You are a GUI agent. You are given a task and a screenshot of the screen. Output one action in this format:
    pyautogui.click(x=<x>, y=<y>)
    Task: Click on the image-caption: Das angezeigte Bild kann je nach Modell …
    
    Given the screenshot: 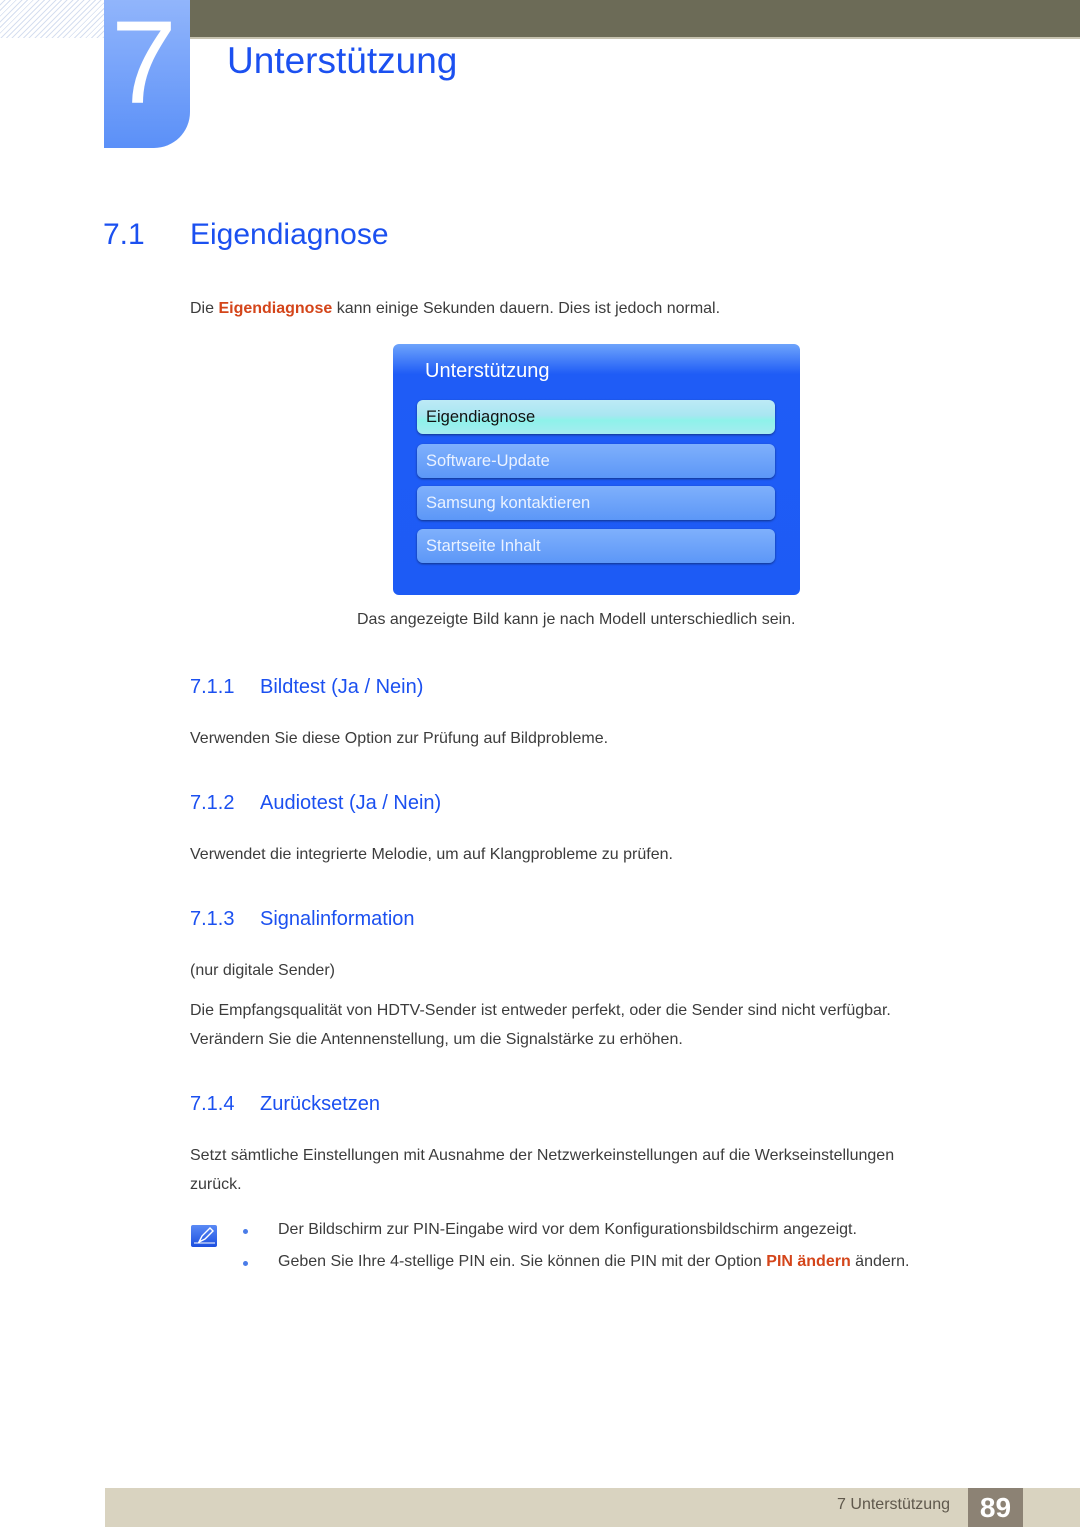 What is the action you would take?
    pyautogui.click(x=576, y=619)
    